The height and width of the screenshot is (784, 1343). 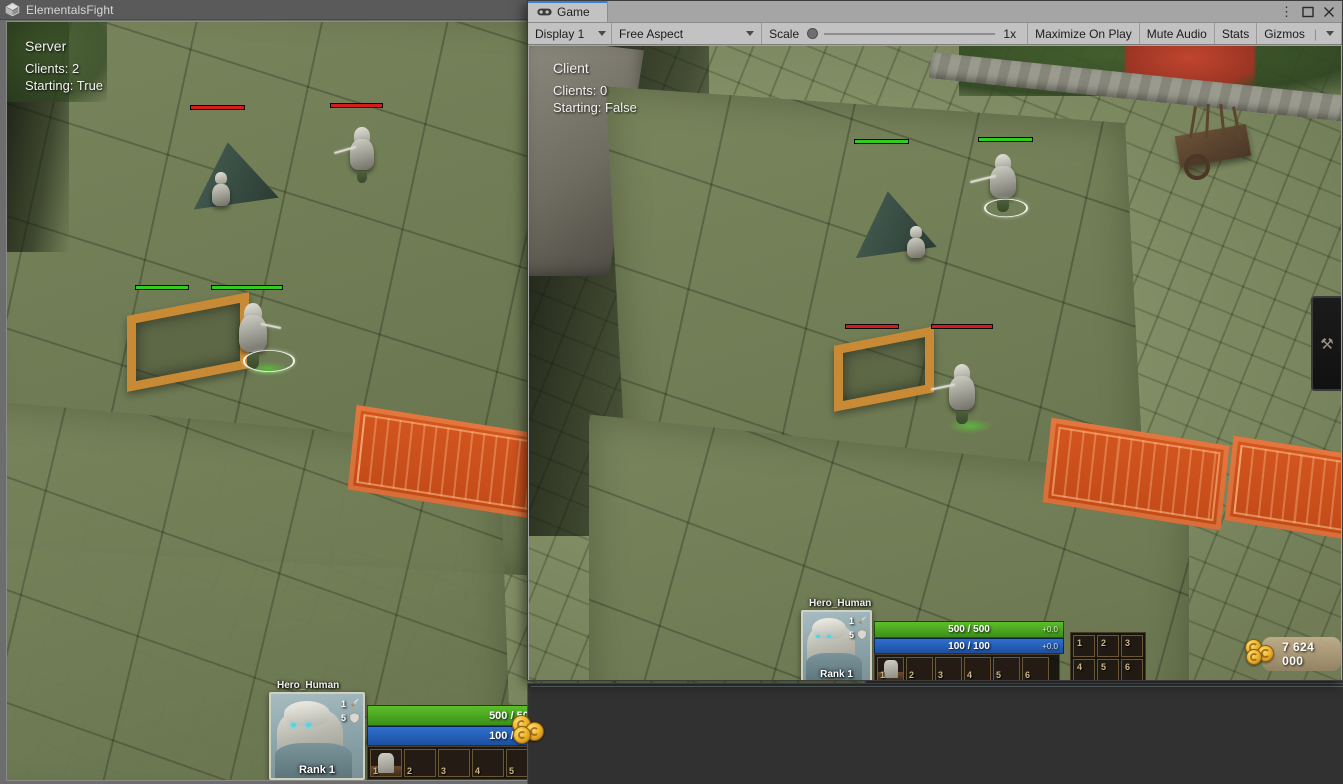 I want to click on maximize-icon, so click(x=1308, y=12).